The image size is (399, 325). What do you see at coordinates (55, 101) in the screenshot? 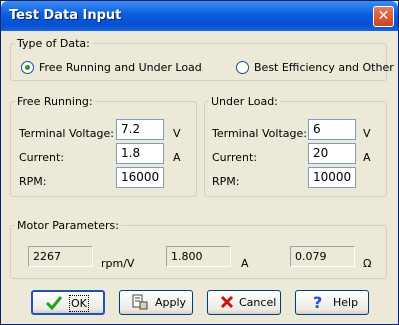
I see `free-running-legend: Free Running:` at bounding box center [55, 101].